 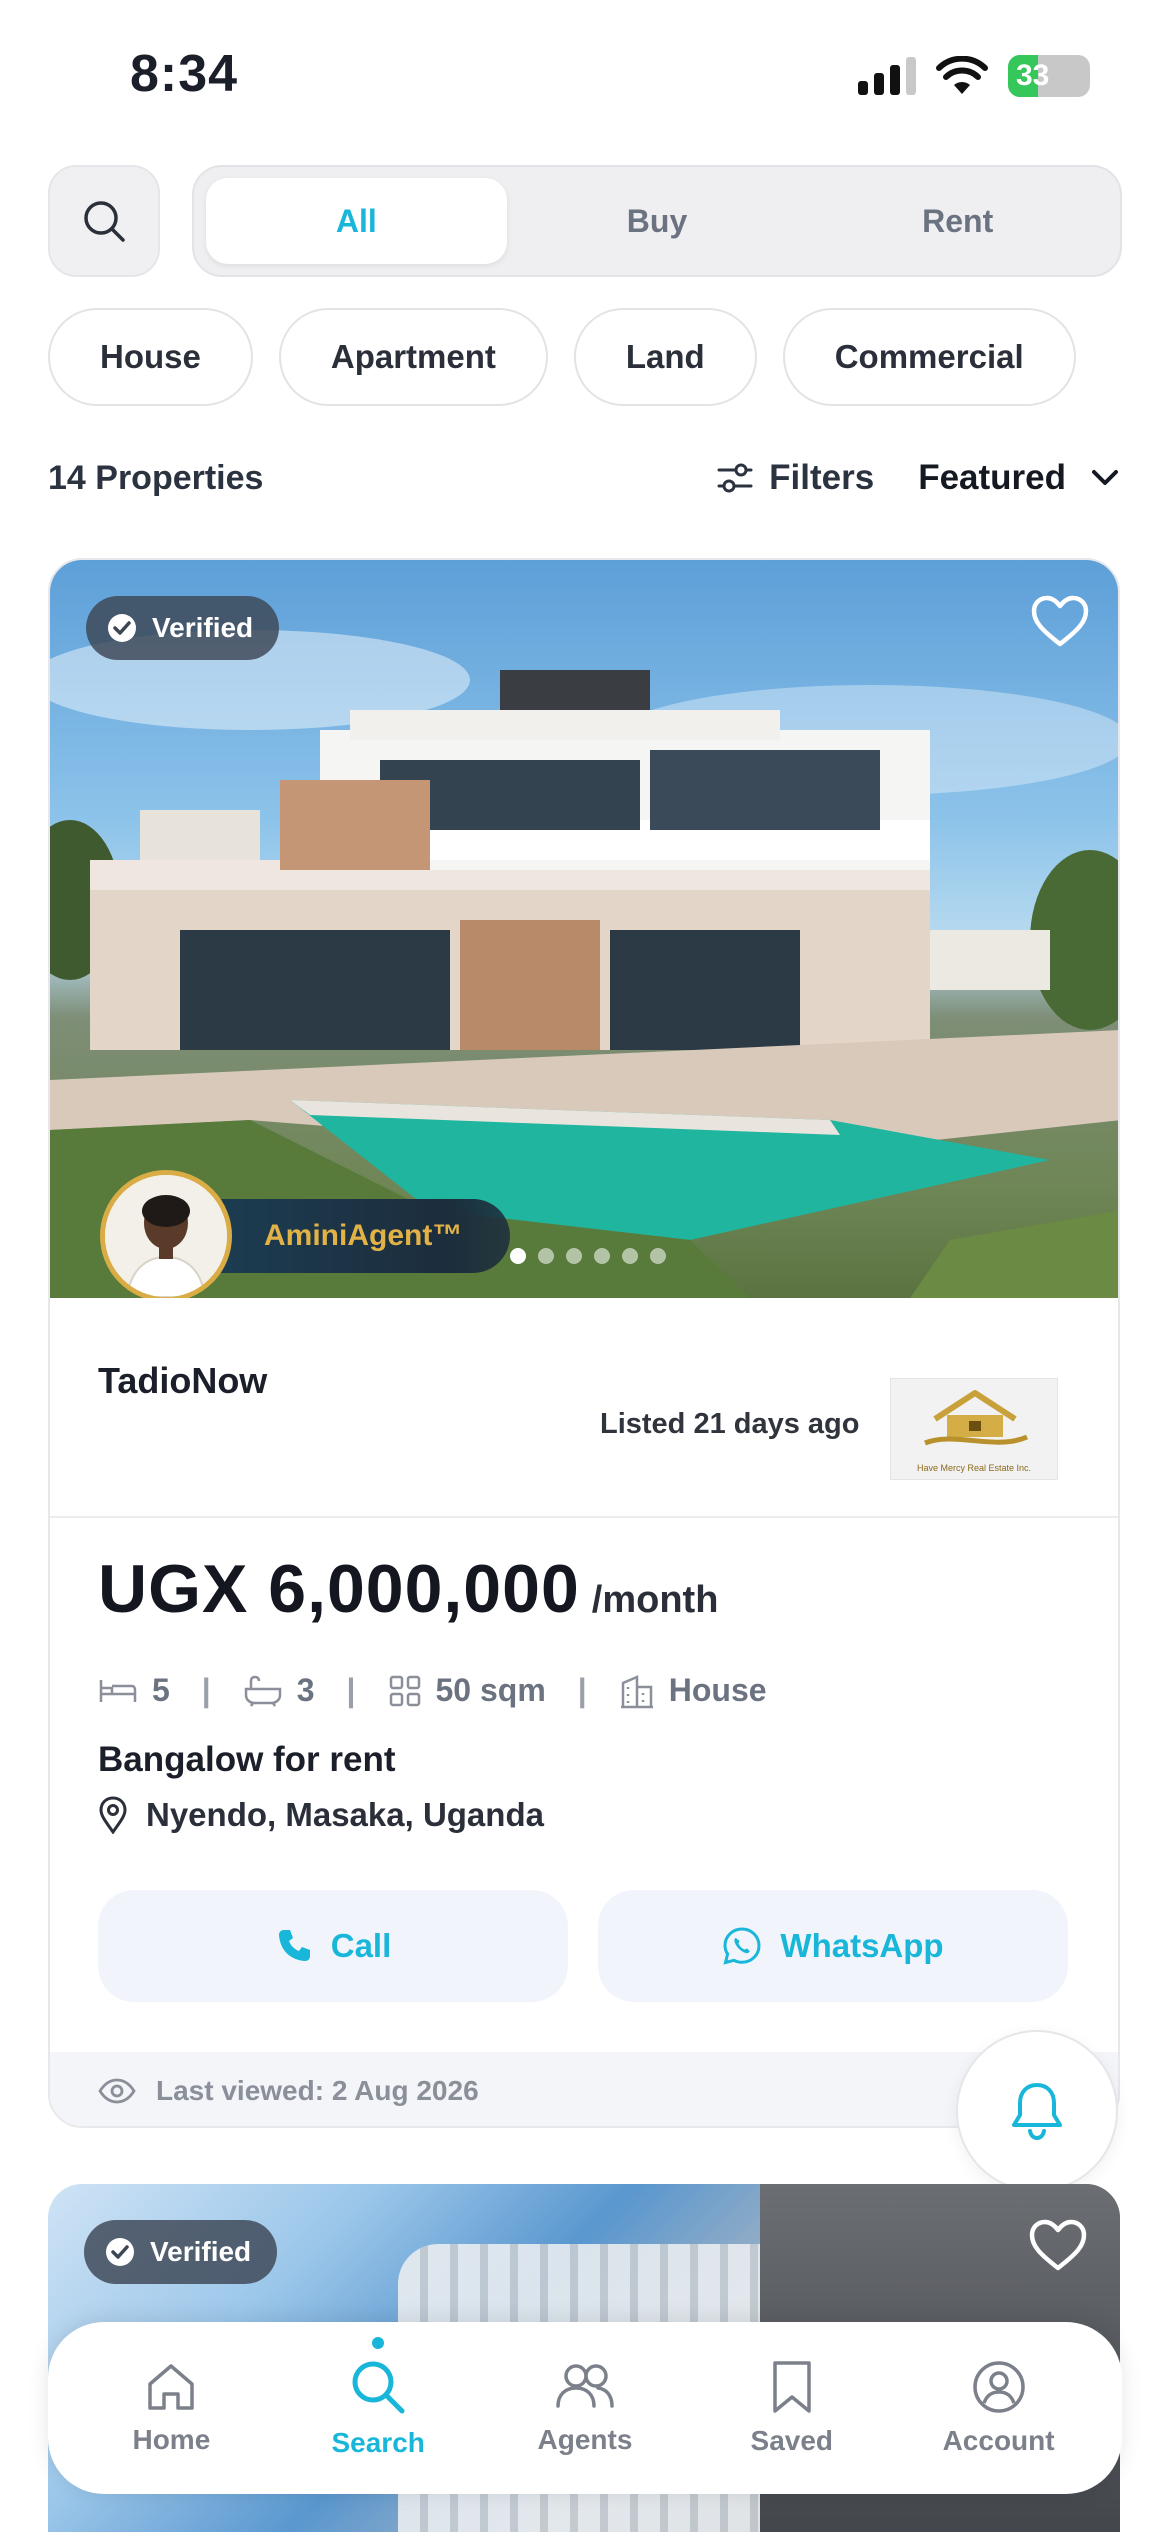 I want to click on nav-saved-label: Saved, so click(x=792, y=2440).